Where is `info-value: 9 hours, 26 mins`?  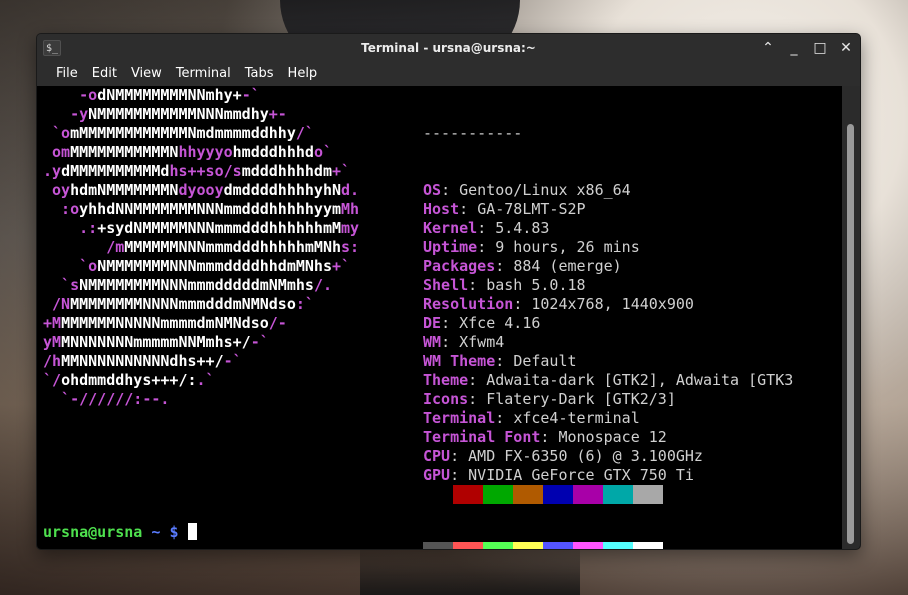
info-value: 9 hours, 26 mins is located at coordinates (567, 247).